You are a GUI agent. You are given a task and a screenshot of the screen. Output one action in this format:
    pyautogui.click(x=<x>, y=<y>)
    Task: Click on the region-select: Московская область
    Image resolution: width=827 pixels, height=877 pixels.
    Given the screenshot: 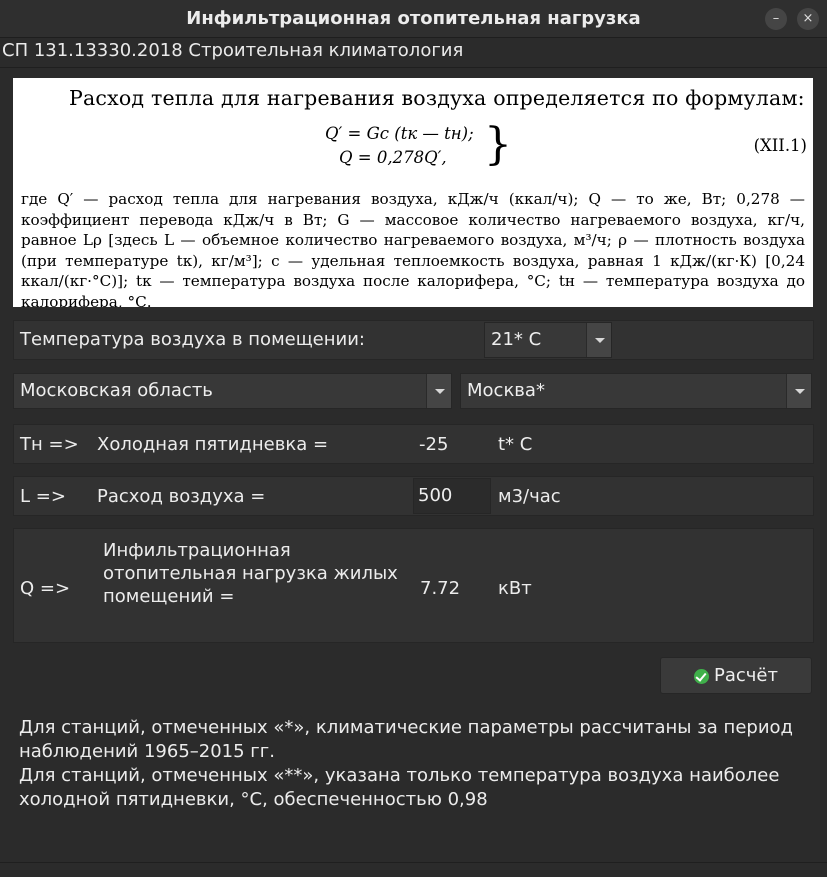 What is the action you would take?
    pyautogui.click(x=232, y=391)
    